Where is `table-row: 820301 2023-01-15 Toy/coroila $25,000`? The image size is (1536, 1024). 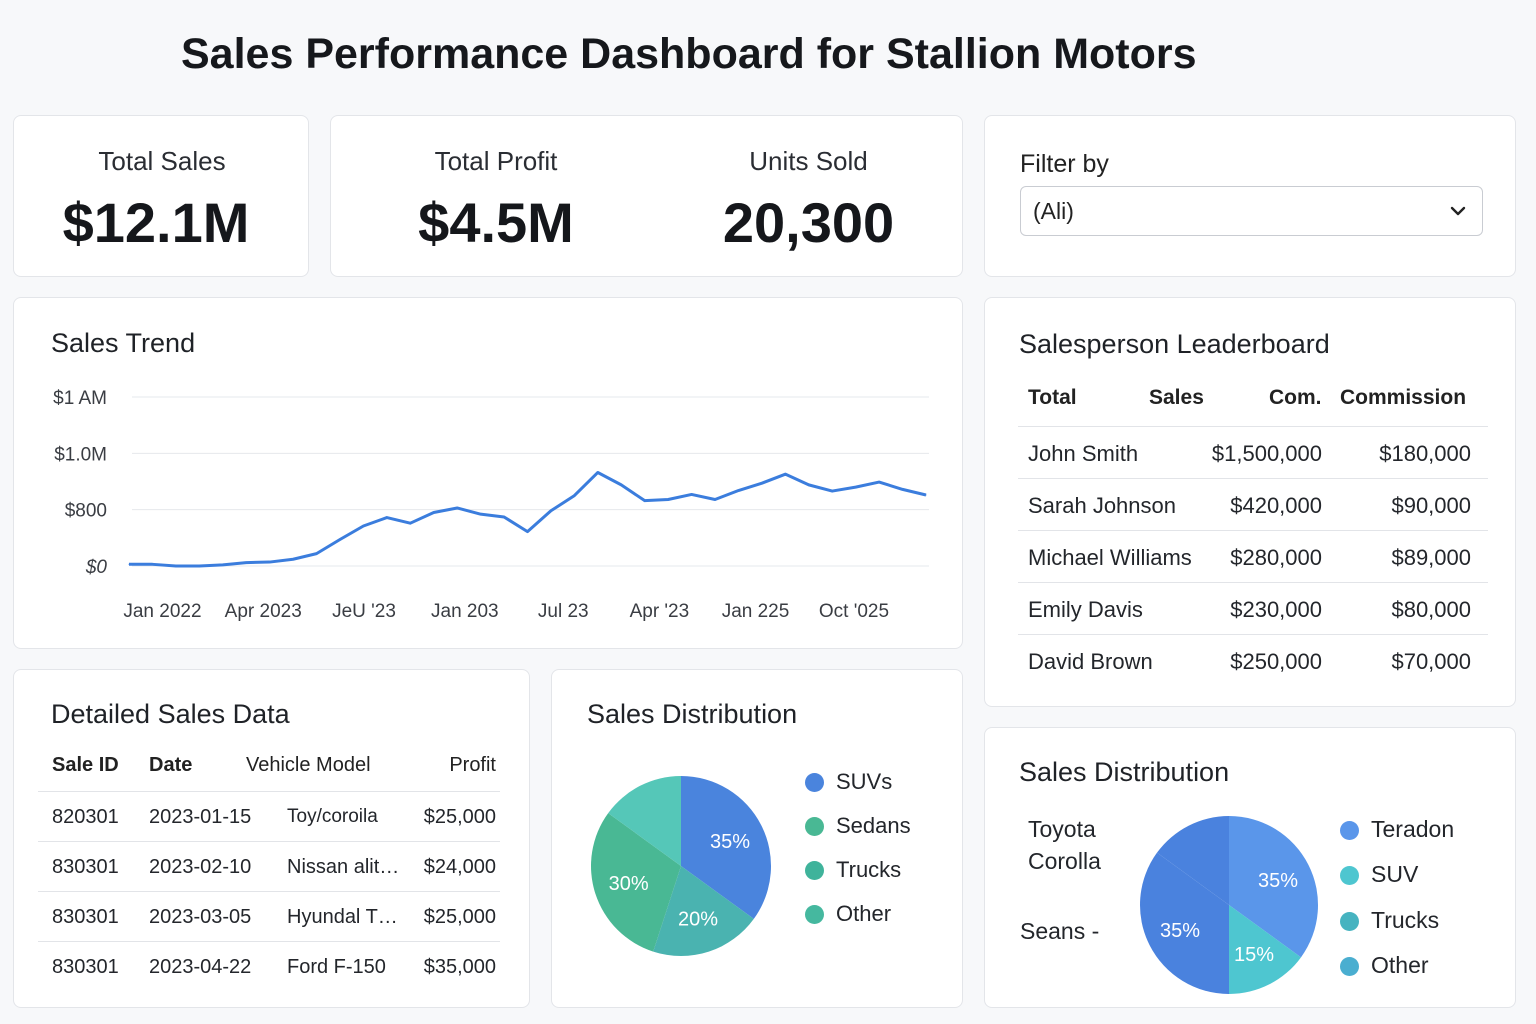
table-row: 820301 2023-01-15 Toy/coroila $25,000 is located at coordinates (269, 816).